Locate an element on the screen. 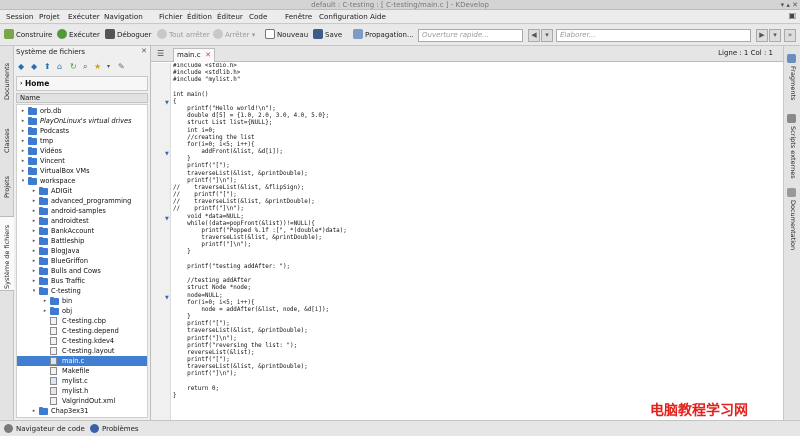 The height and width of the screenshot is (436, 800). document-list-icon: ☰ is located at coordinates (160, 53).